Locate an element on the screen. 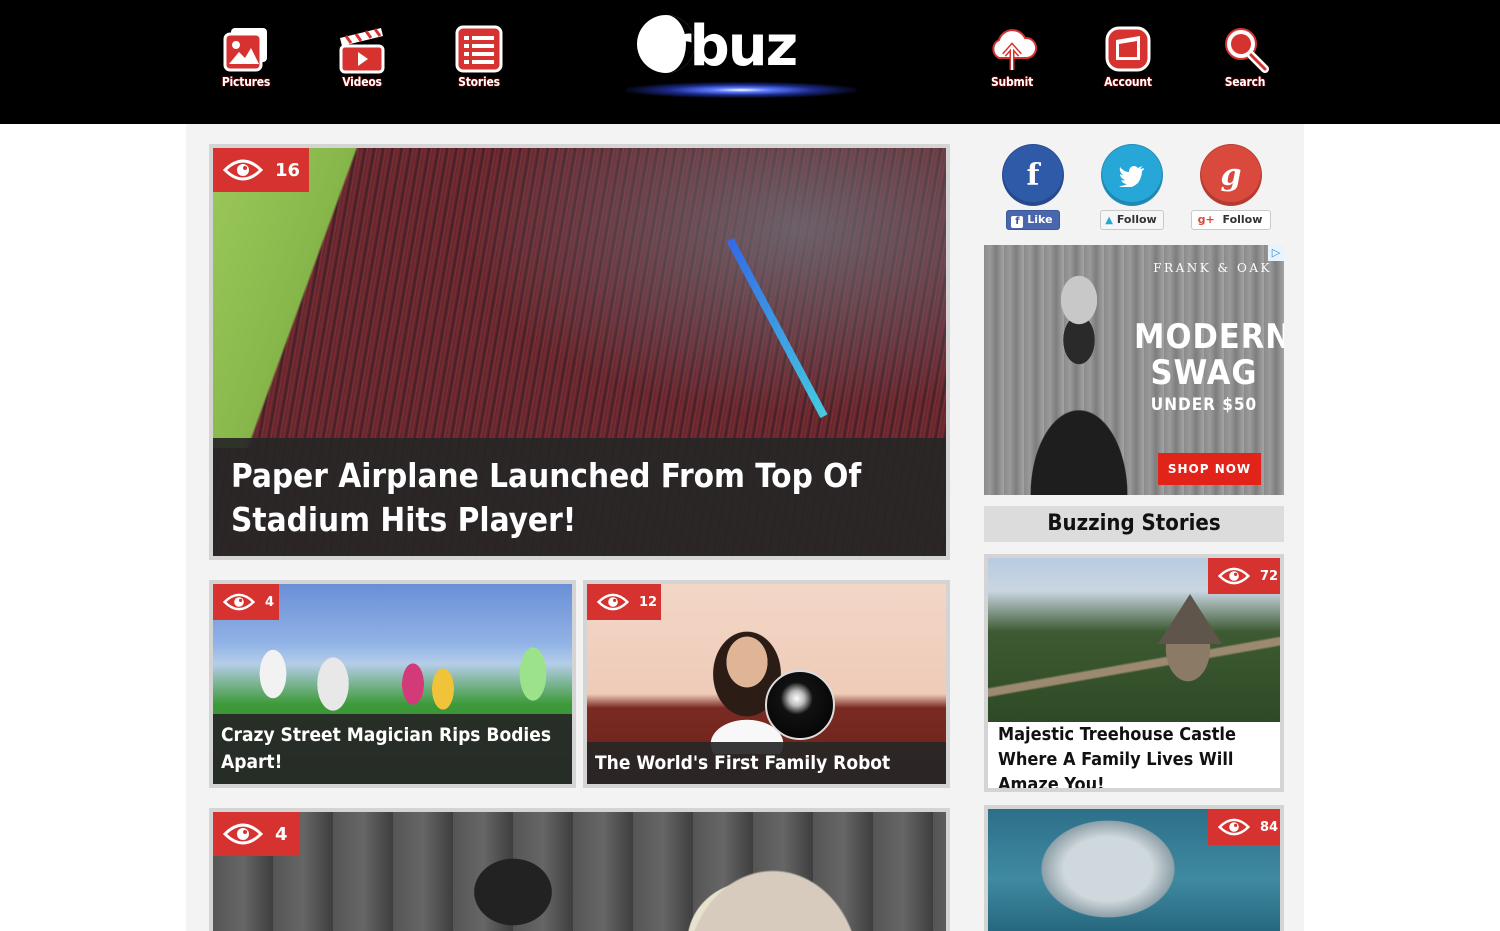 This screenshot has width=1500, height=931. google-plus-follow: g g+ Follow is located at coordinates (1231, 187).